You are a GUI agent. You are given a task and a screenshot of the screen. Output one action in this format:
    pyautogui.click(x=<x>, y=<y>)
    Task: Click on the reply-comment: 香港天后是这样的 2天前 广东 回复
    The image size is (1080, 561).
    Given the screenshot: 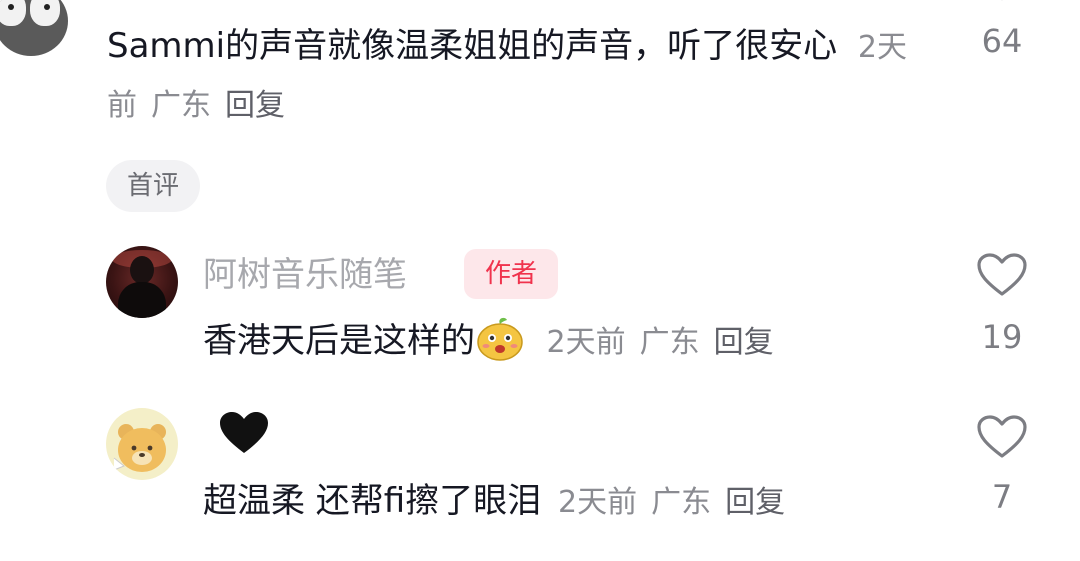 What is the action you would take?
    pyautogui.click(x=495, y=342)
    